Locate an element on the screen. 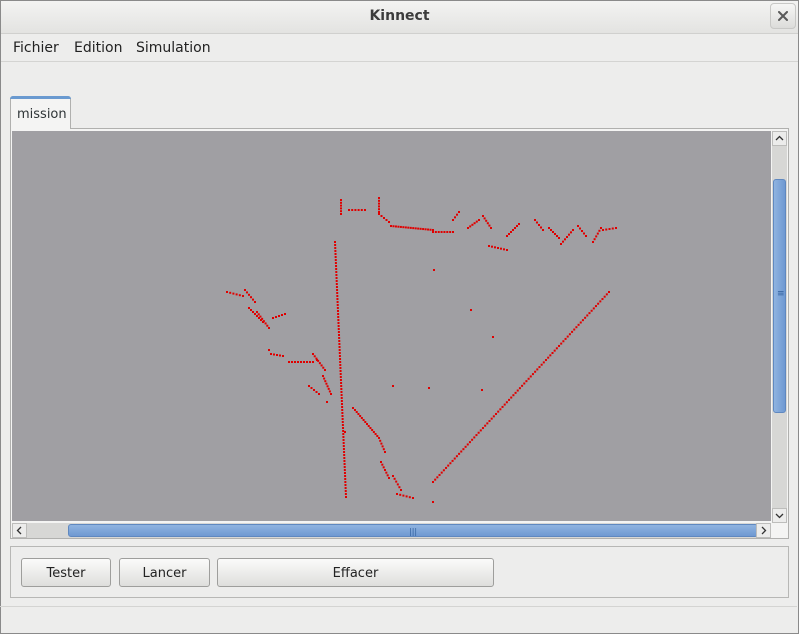  menu-edition: Edition is located at coordinates (98, 48).